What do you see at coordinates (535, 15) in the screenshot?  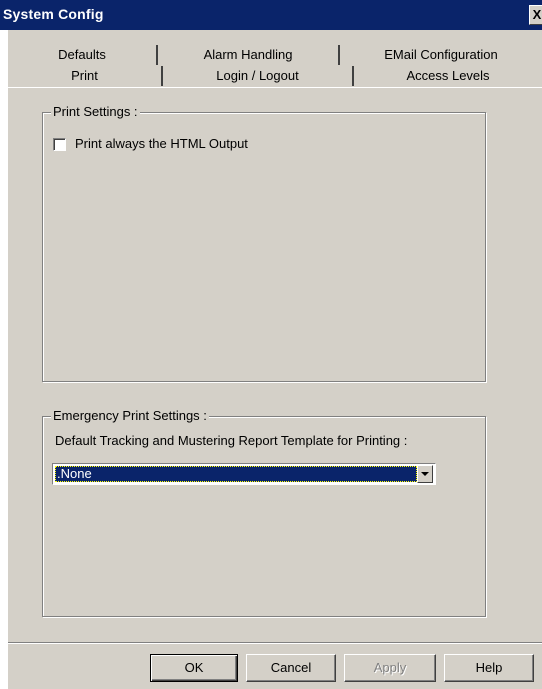 I see `close-button: X` at bounding box center [535, 15].